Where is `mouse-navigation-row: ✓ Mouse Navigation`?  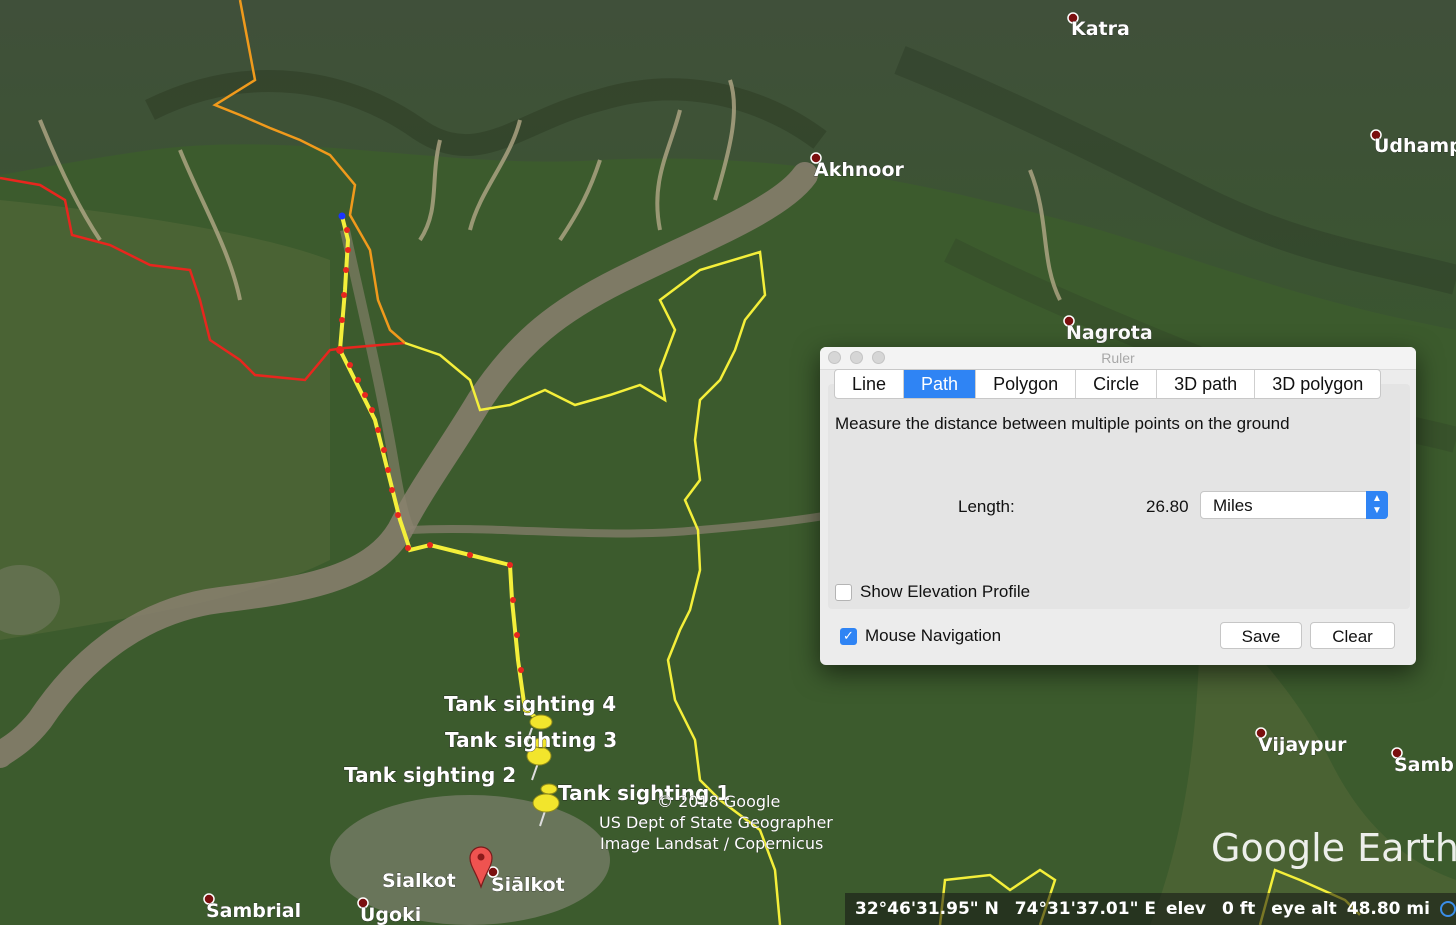
mouse-navigation-row: ✓ Mouse Navigation is located at coordinates (920, 636).